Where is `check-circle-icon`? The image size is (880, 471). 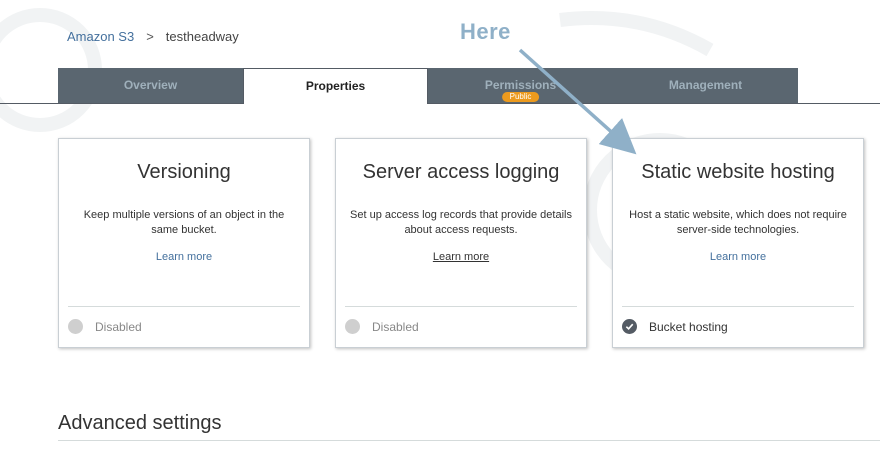
check-circle-icon is located at coordinates (629, 326).